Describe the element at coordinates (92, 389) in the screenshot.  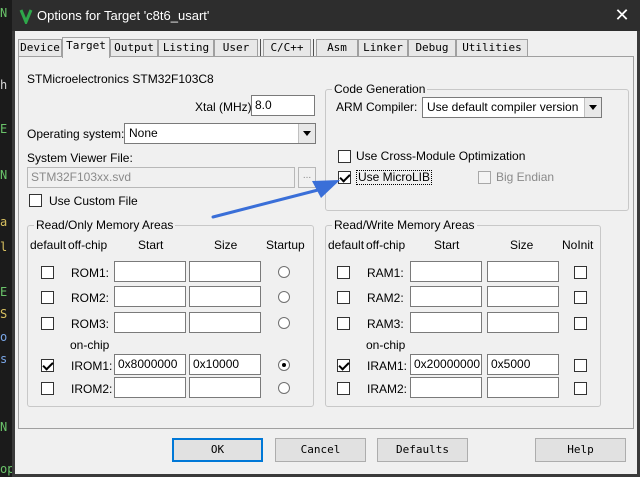
I see `irom2-label: IROM2:` at that location.